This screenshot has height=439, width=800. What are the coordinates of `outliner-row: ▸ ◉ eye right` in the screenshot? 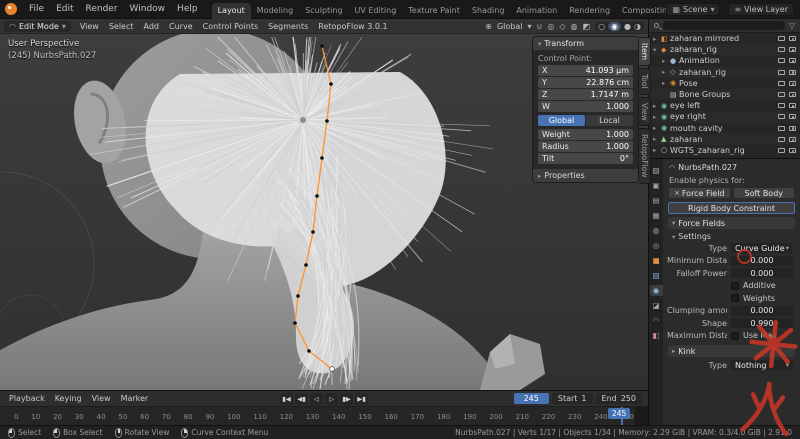 It's located at (724, 117).